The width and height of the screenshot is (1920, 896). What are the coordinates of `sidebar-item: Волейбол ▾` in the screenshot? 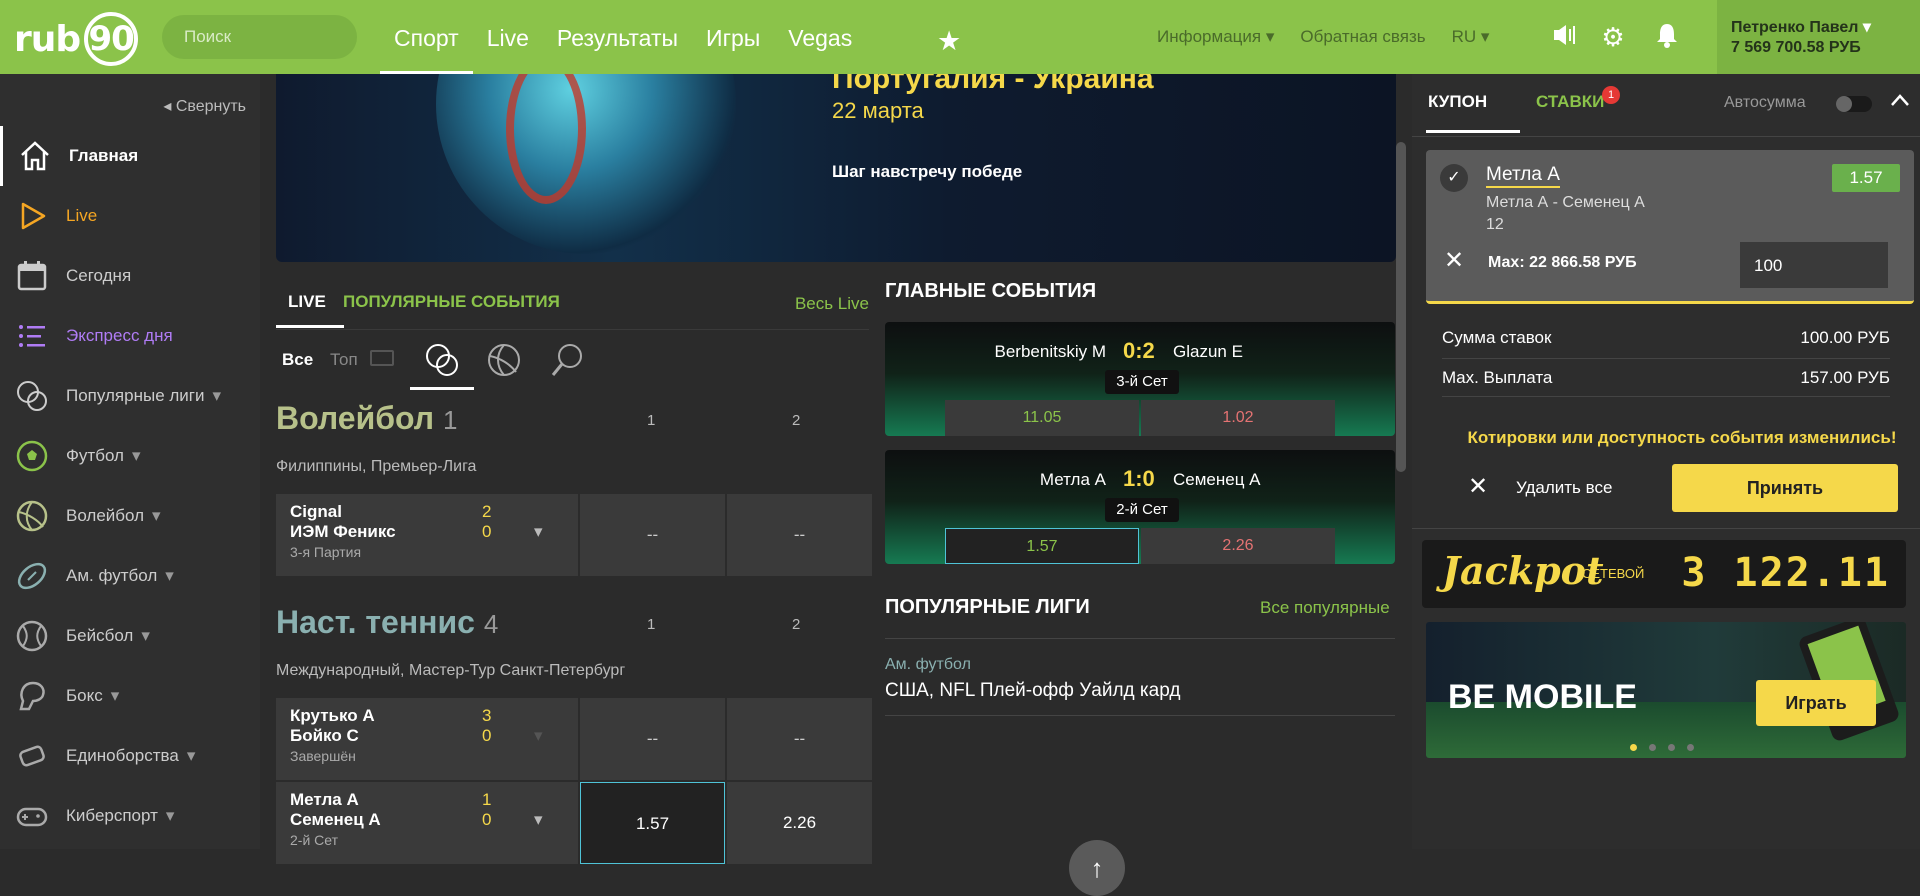 It's located at (130, 516).